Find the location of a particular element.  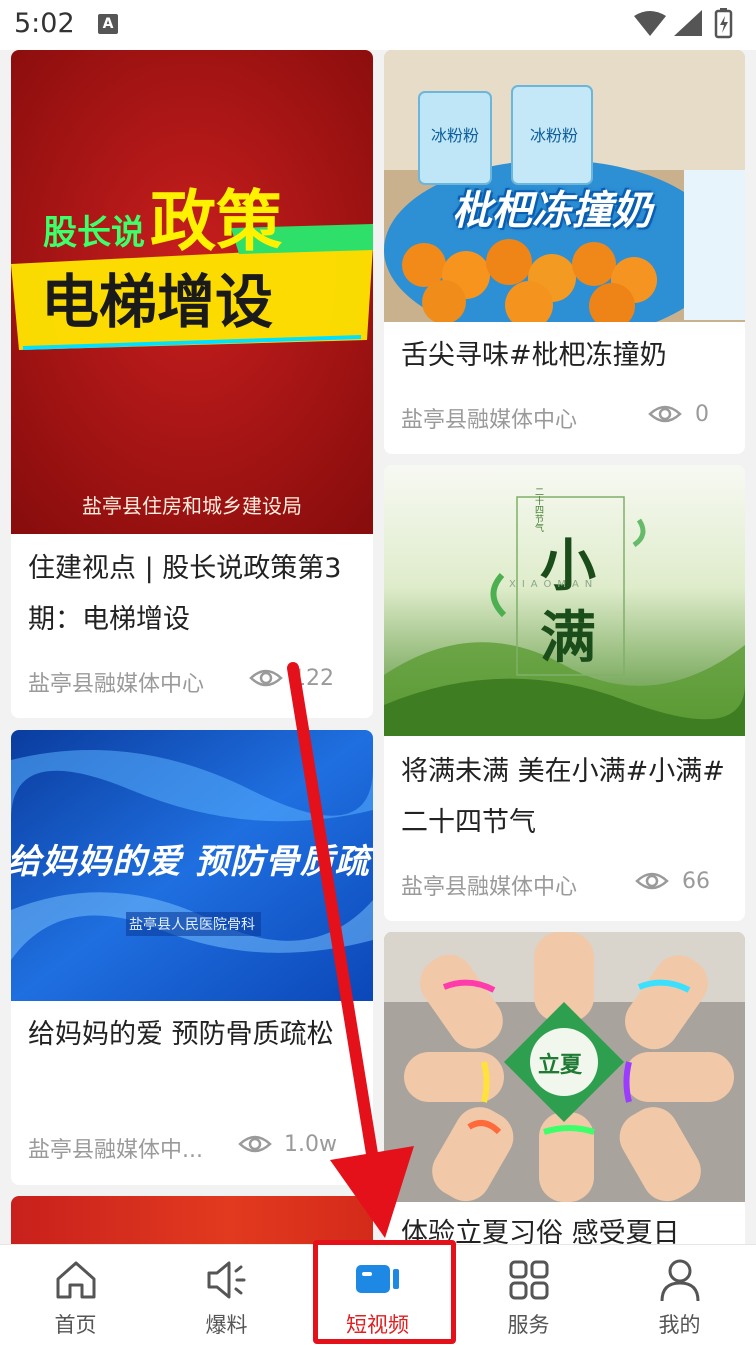

video-thumbnail: 二十四节气 小 XIAOMAN 满 is located at coordinates (564, 600).